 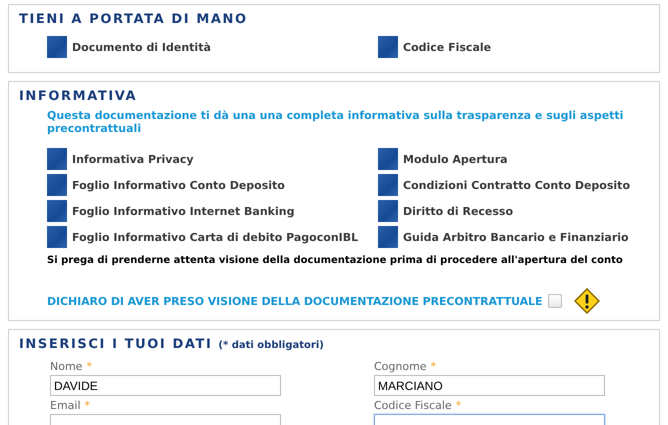 What do you see at coordinates (178, 185) in the screenshot?
I see `document-link: Foglio Informativo Conto Deposito` at bounding box center [178, 185].